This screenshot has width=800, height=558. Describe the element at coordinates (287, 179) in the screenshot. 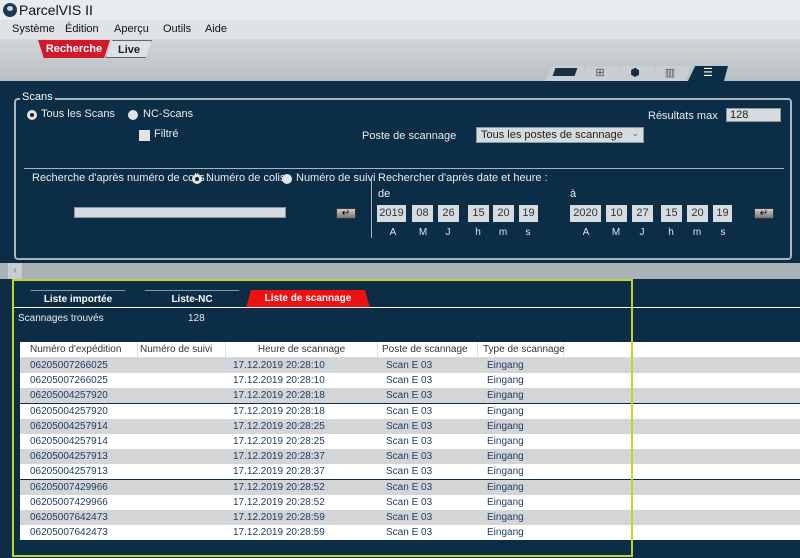

I see `radio-tracking-number` at that location.